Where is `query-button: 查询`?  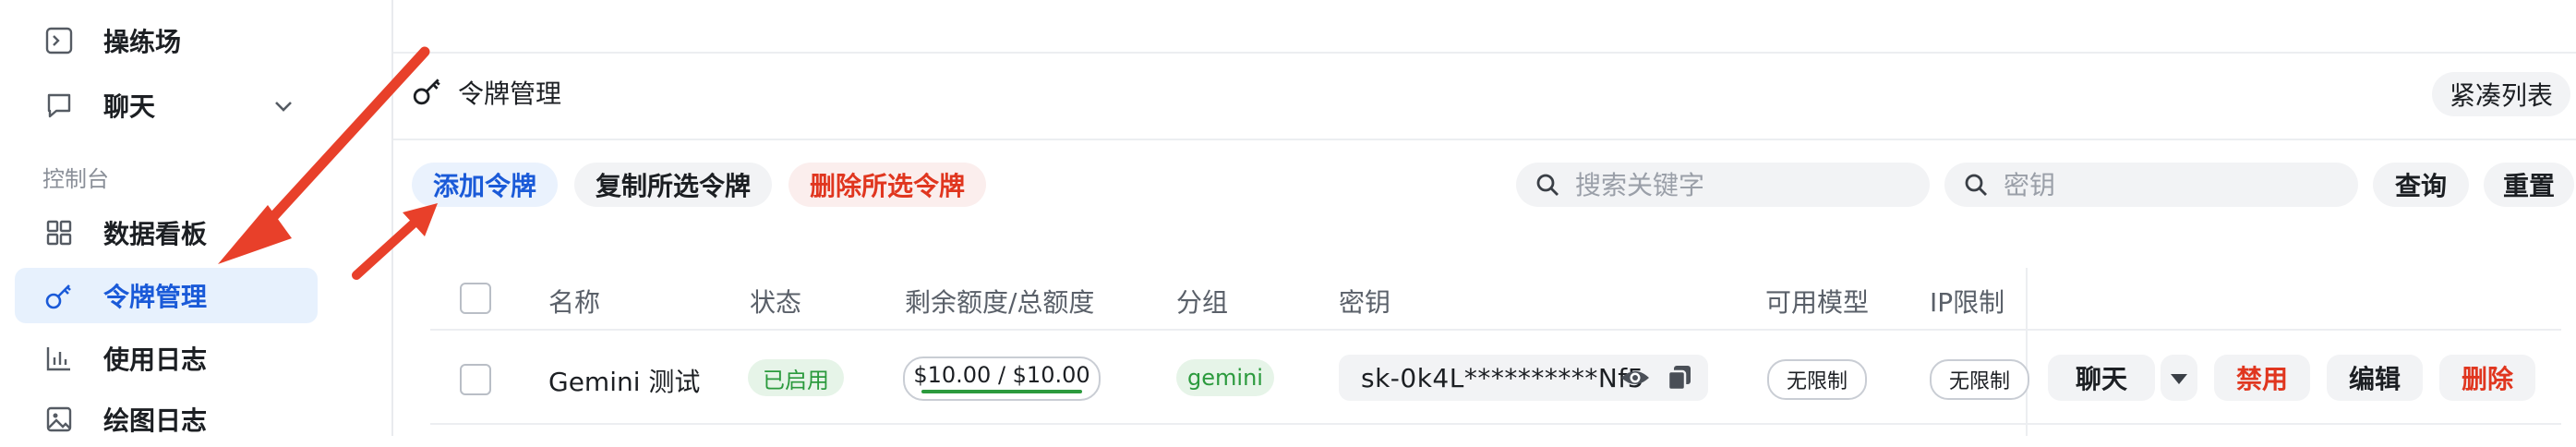
query-button: 查询 is located at coordinates (2421, 185).